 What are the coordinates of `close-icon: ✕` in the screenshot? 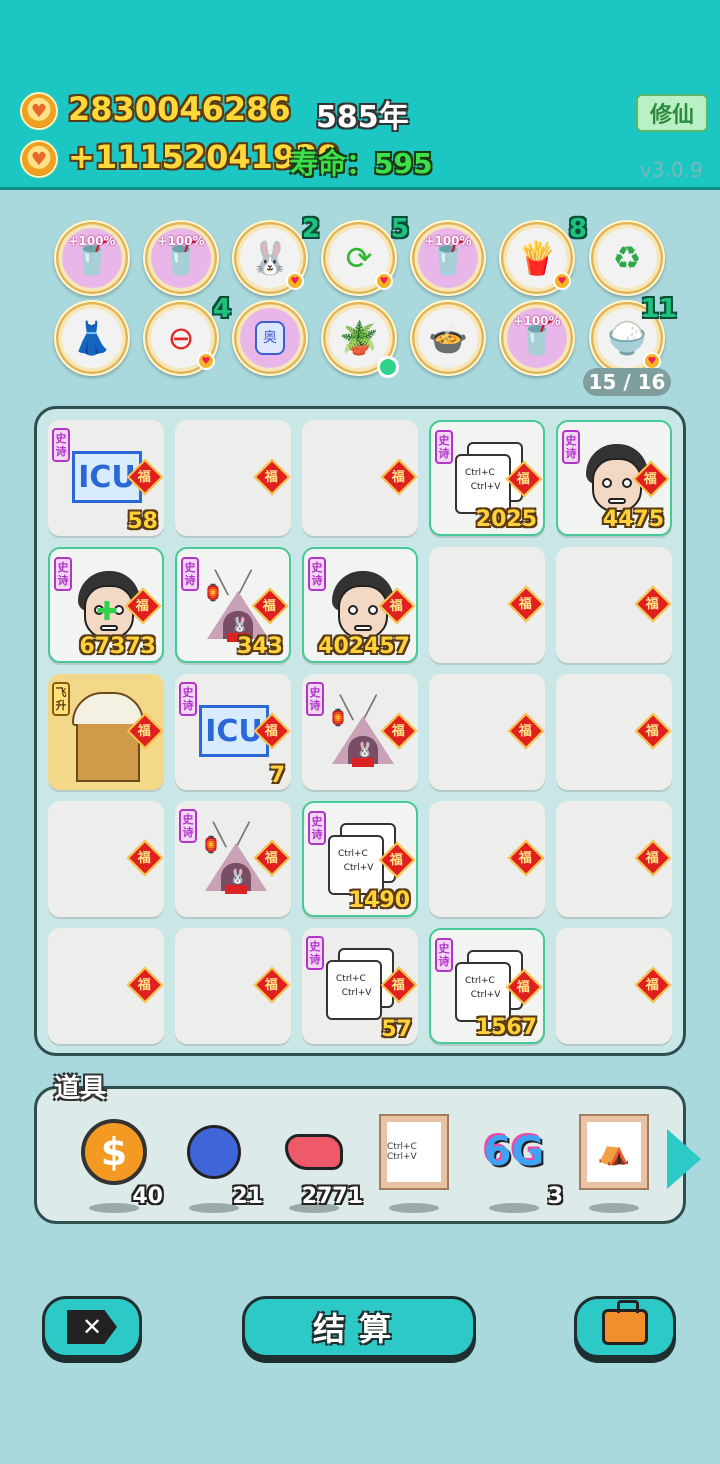 It's located at (92, 1327).